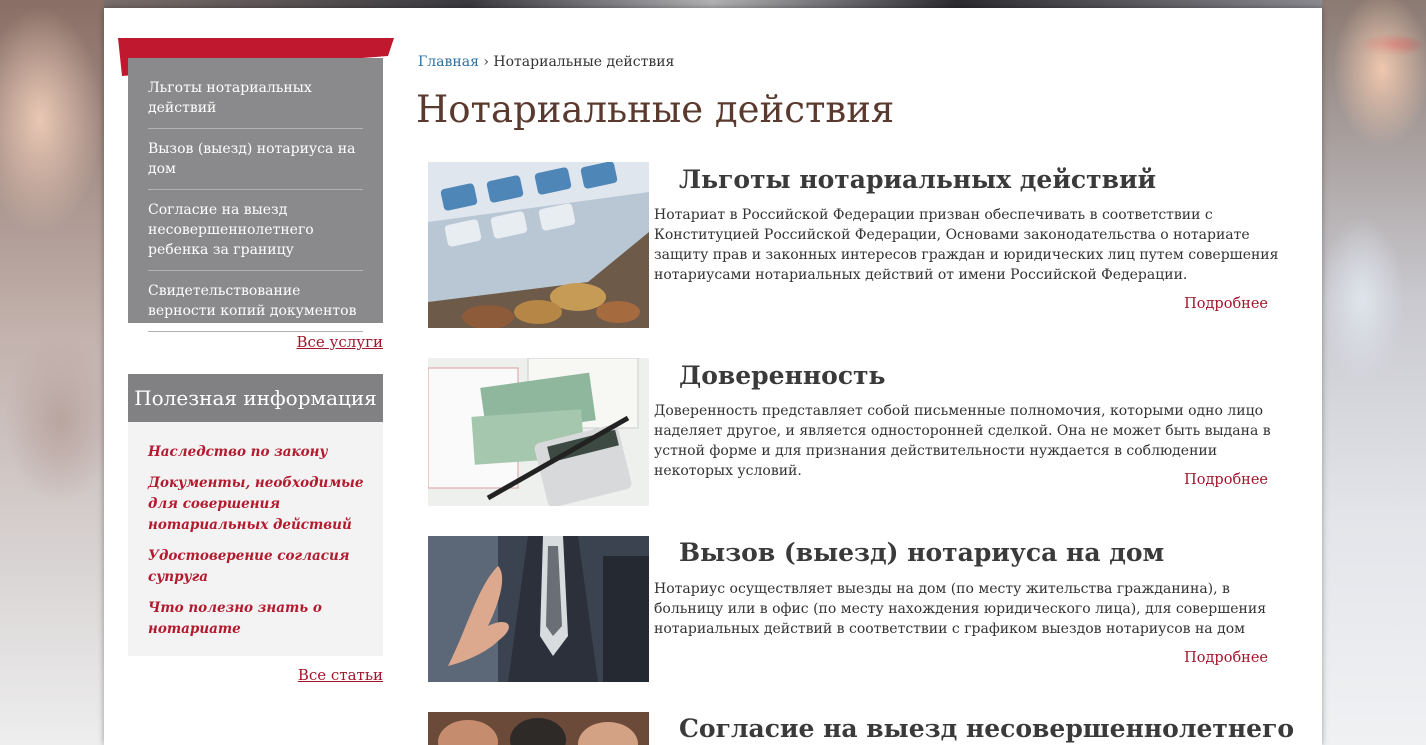  I want to click on background-left, so click(52, 372).